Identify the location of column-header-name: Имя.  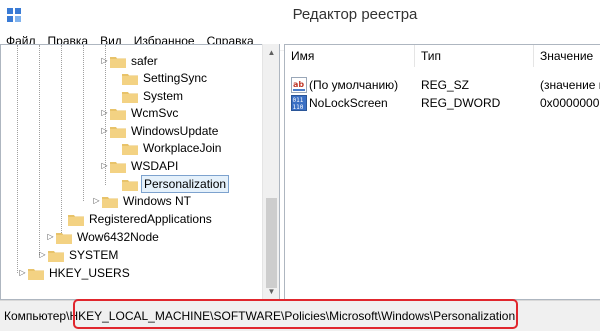
(350, 56).